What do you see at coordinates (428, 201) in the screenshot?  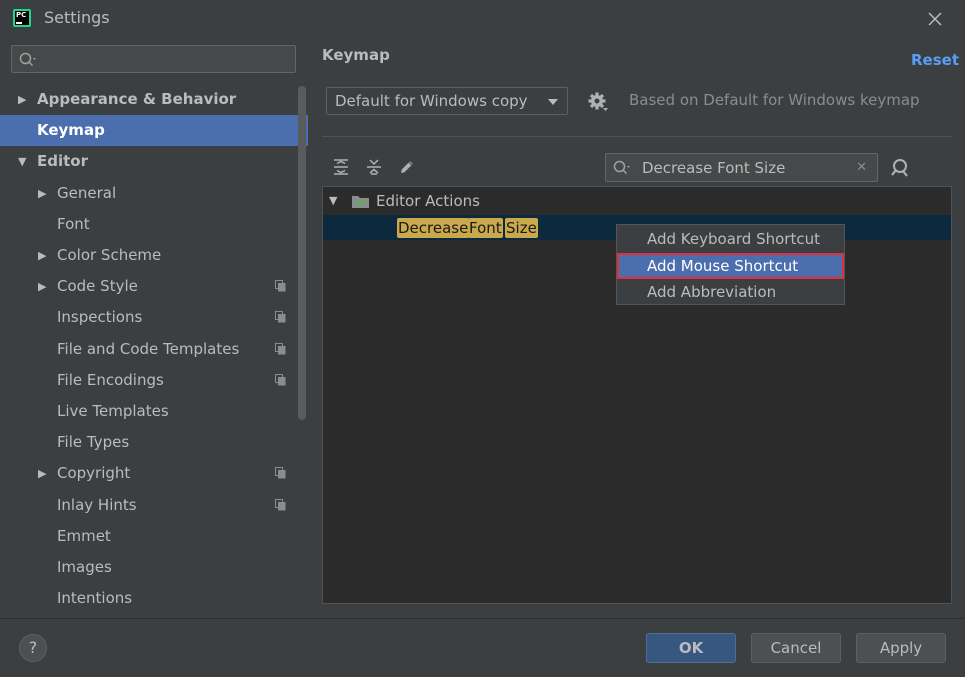 I see `tree-node-label: Editor Actions` at bounding box center [428, 201].